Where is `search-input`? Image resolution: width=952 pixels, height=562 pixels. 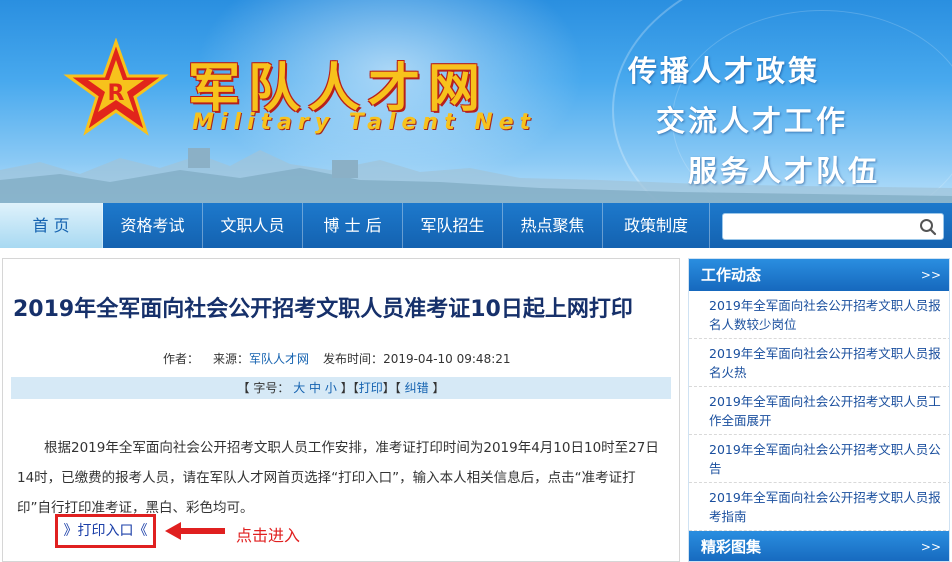
search-input is located at coordinates (833, 226).